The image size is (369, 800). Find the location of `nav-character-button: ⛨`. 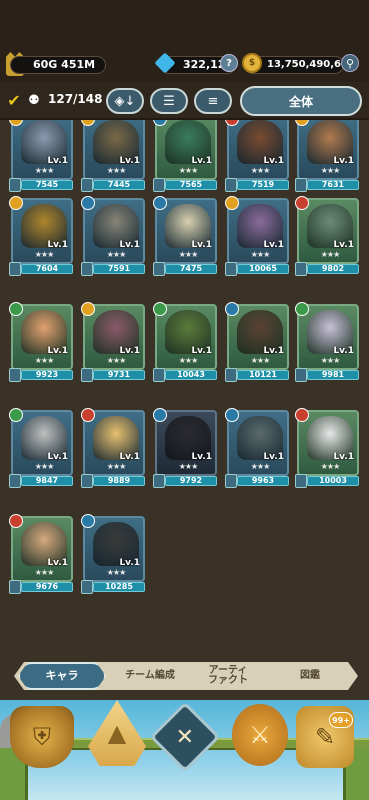

nav-character-button: ⛨ is located at coordinates (42, 737).